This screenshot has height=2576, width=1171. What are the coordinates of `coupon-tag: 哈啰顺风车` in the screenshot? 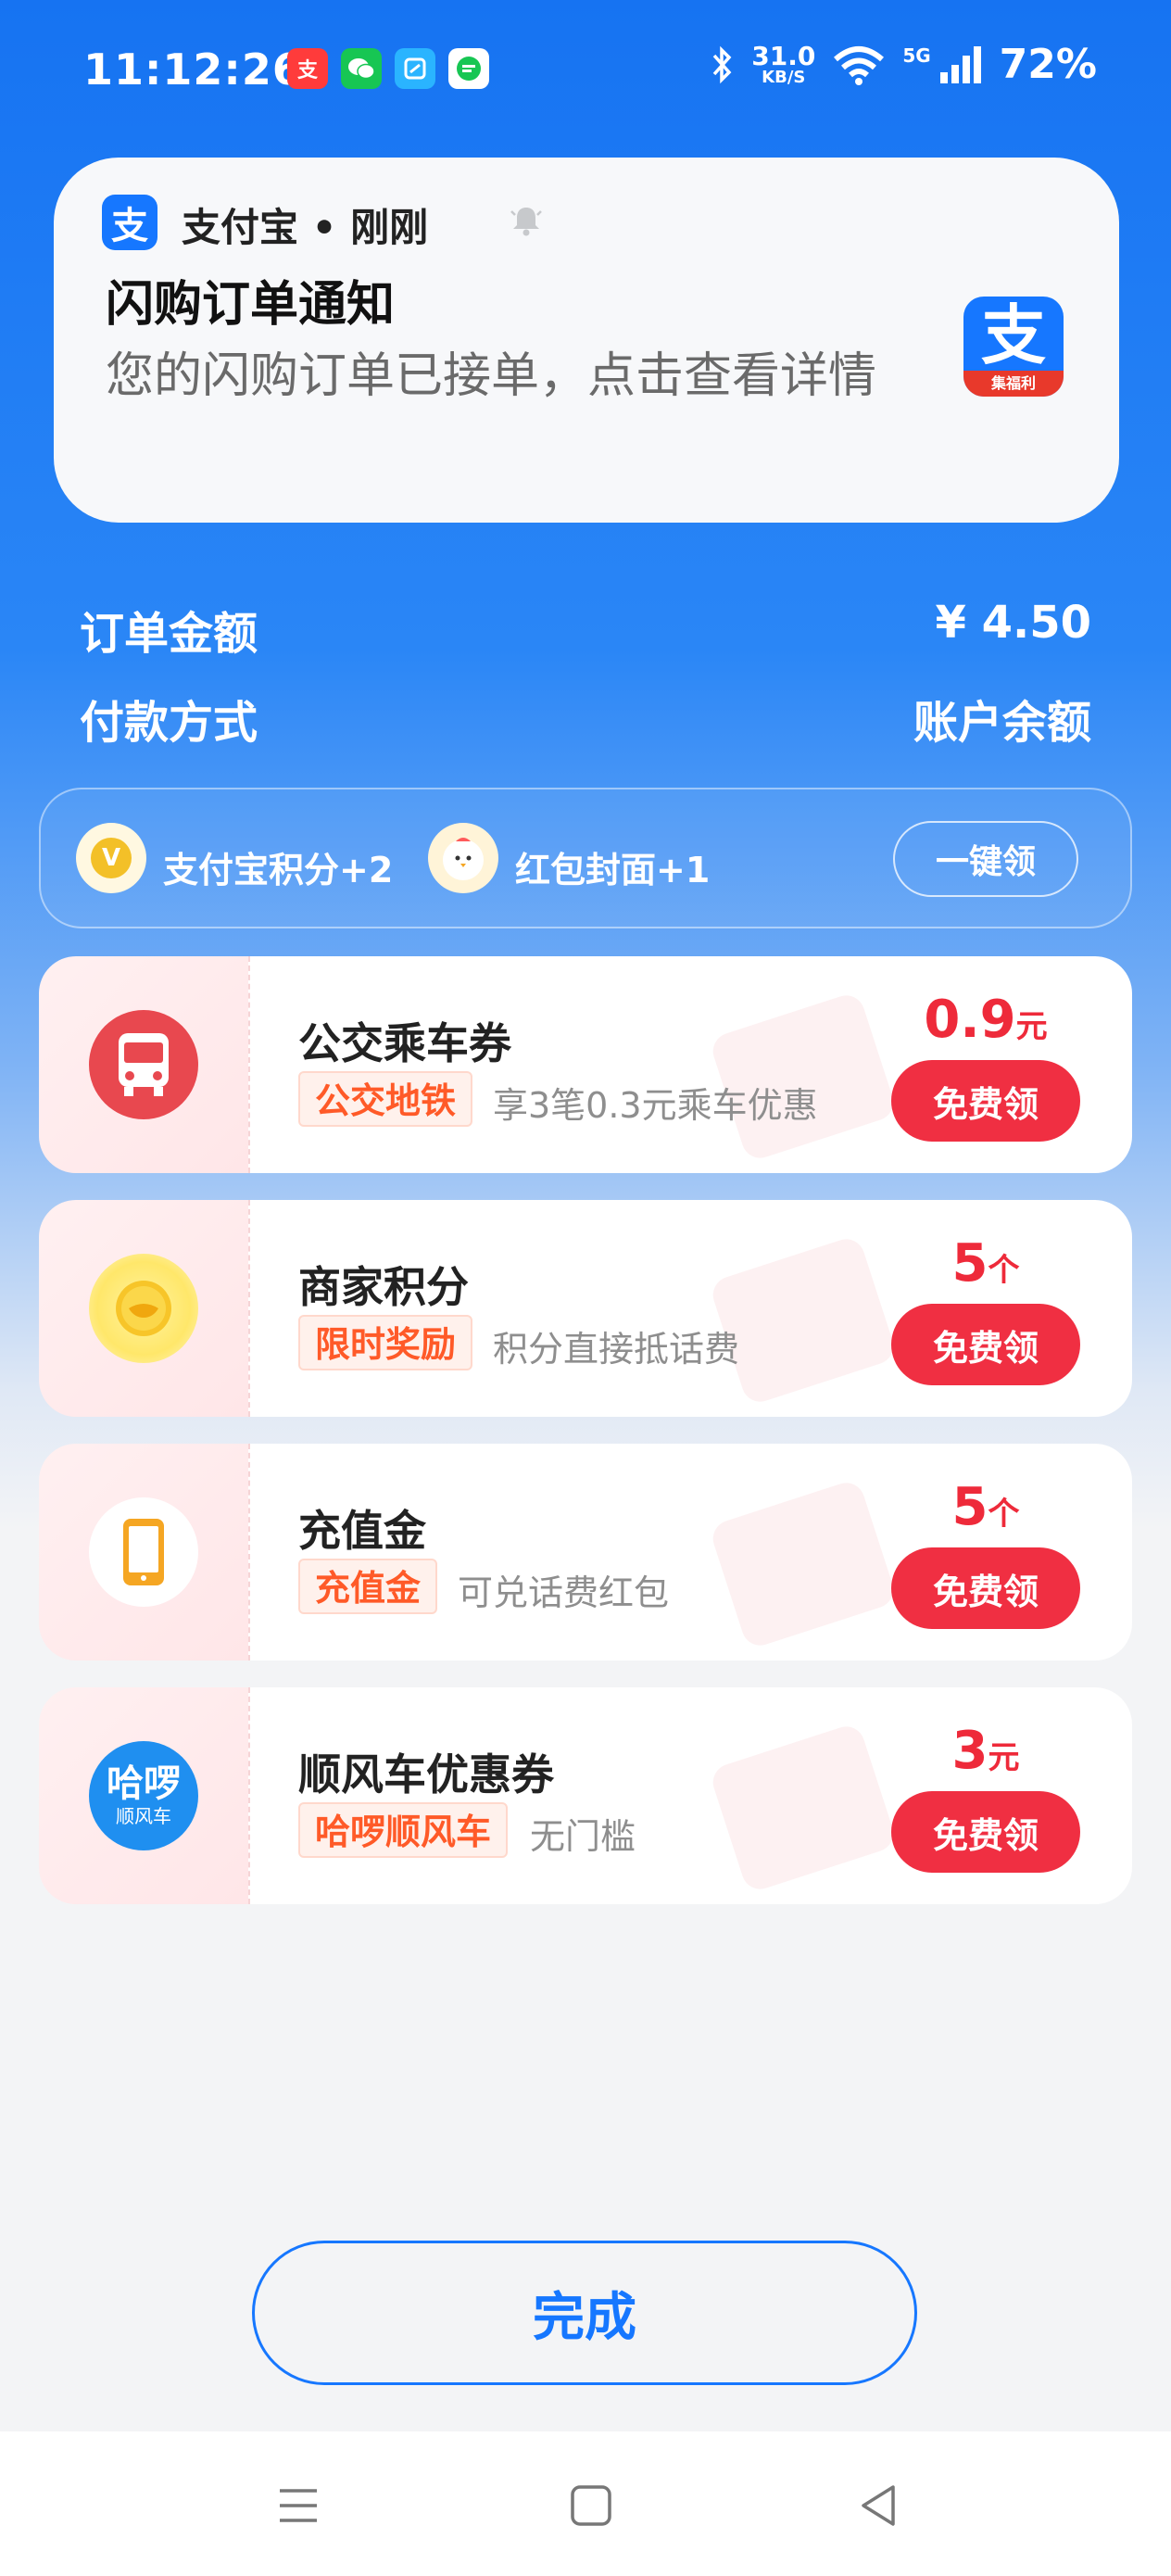 It's located at (404, 1830).